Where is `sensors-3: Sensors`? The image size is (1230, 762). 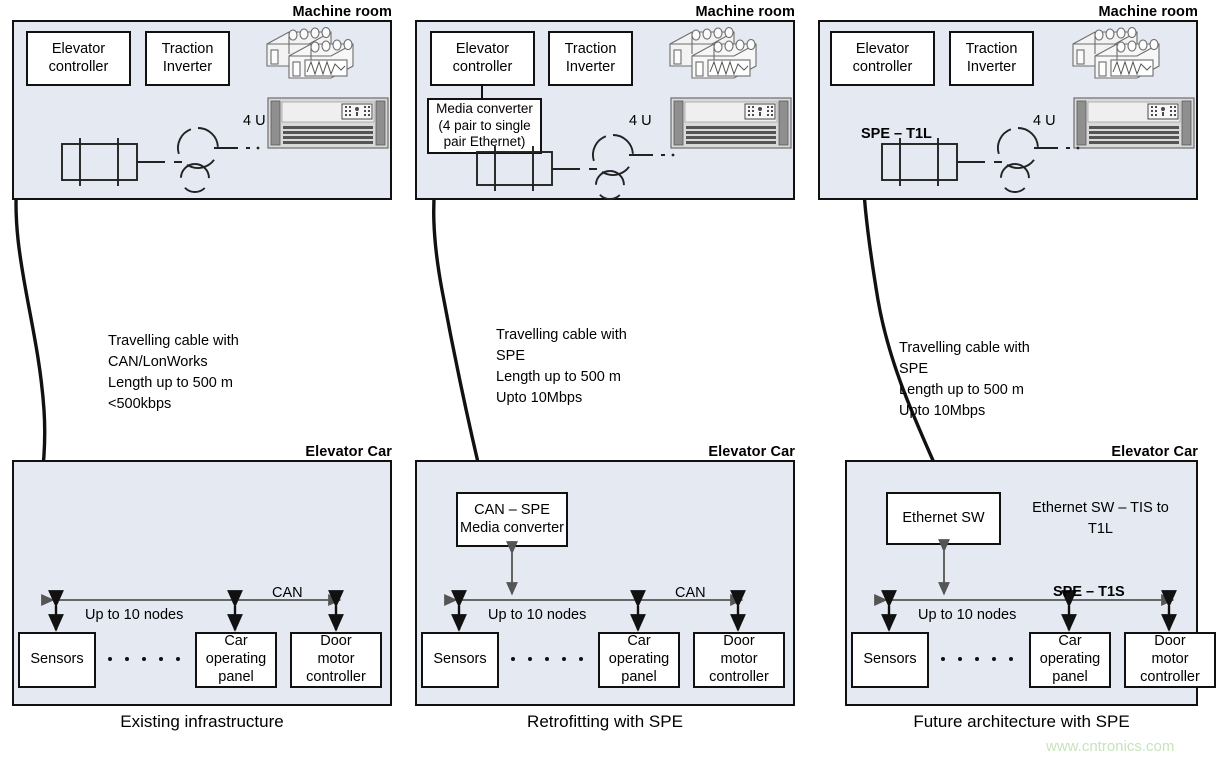 sensors-3: Sensors is located at coordinates (890, 660).